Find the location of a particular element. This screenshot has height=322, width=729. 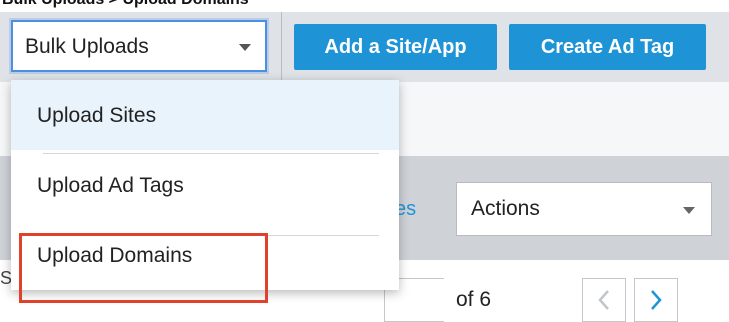

page-count-label: of 6 is located at coordinates (474, 299).